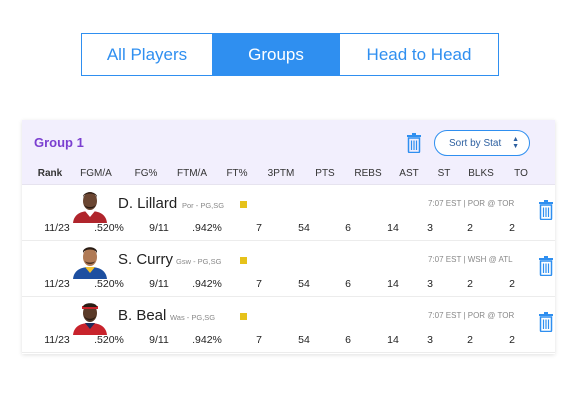  What do you see at coordinates (418, 54) in the screenshot?
I see `tab-head-to-head: Head to Head` at bounding box center [418, 54].